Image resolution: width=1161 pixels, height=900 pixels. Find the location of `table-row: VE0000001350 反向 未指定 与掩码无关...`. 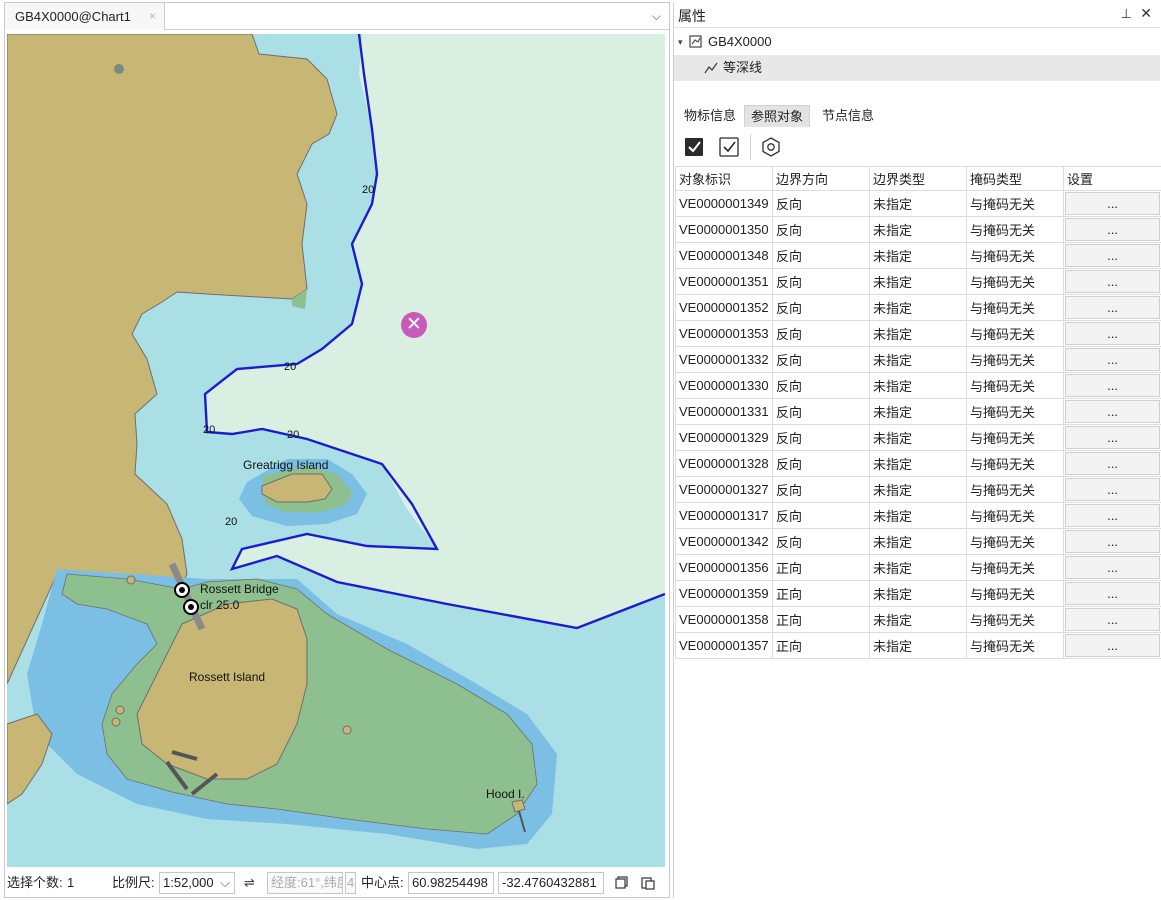

table-row: VE0000001350 反向 未指定 与掩码无关... is located at coordinates (918, 229).